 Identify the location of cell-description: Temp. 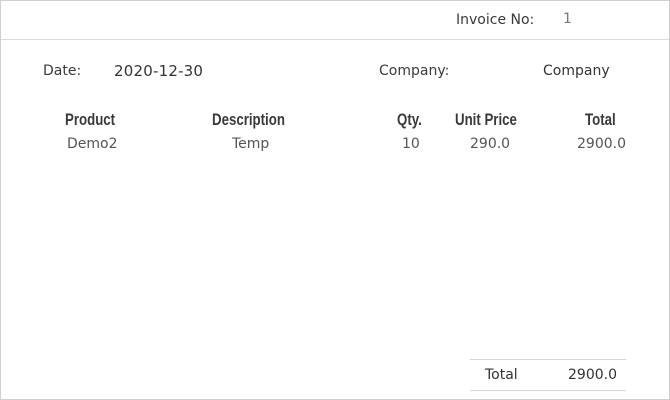
(251, 144).